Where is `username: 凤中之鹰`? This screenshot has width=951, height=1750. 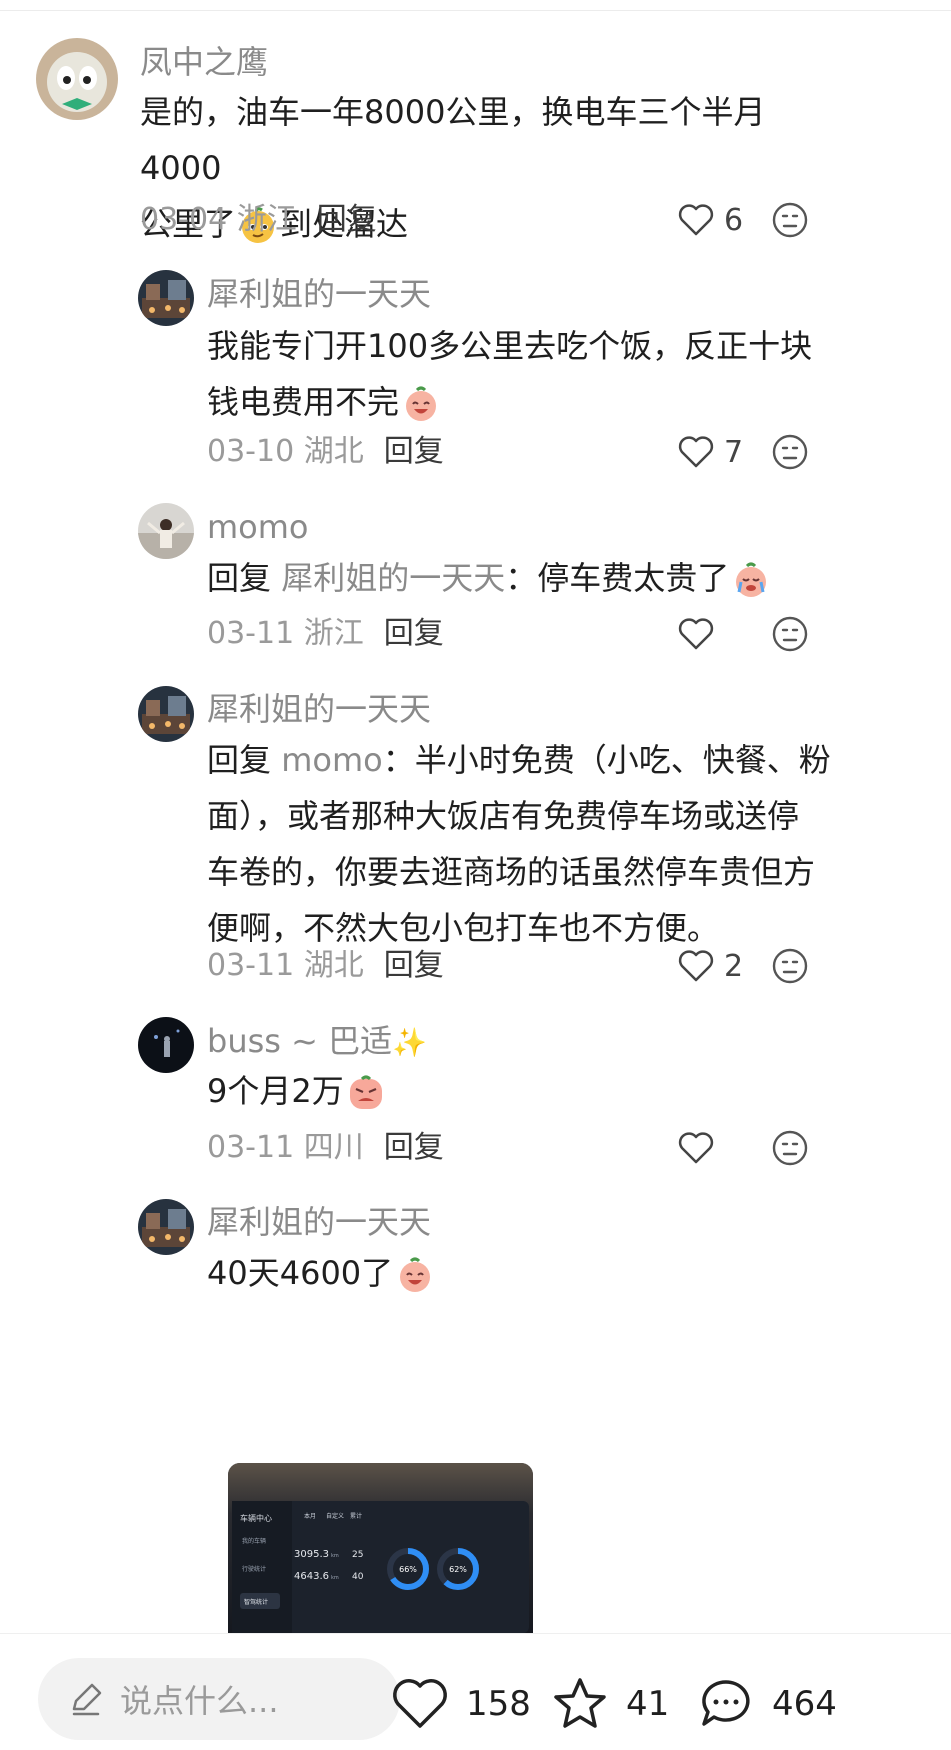 username: 凤中之鹰 is located at coordinates (204, 62).